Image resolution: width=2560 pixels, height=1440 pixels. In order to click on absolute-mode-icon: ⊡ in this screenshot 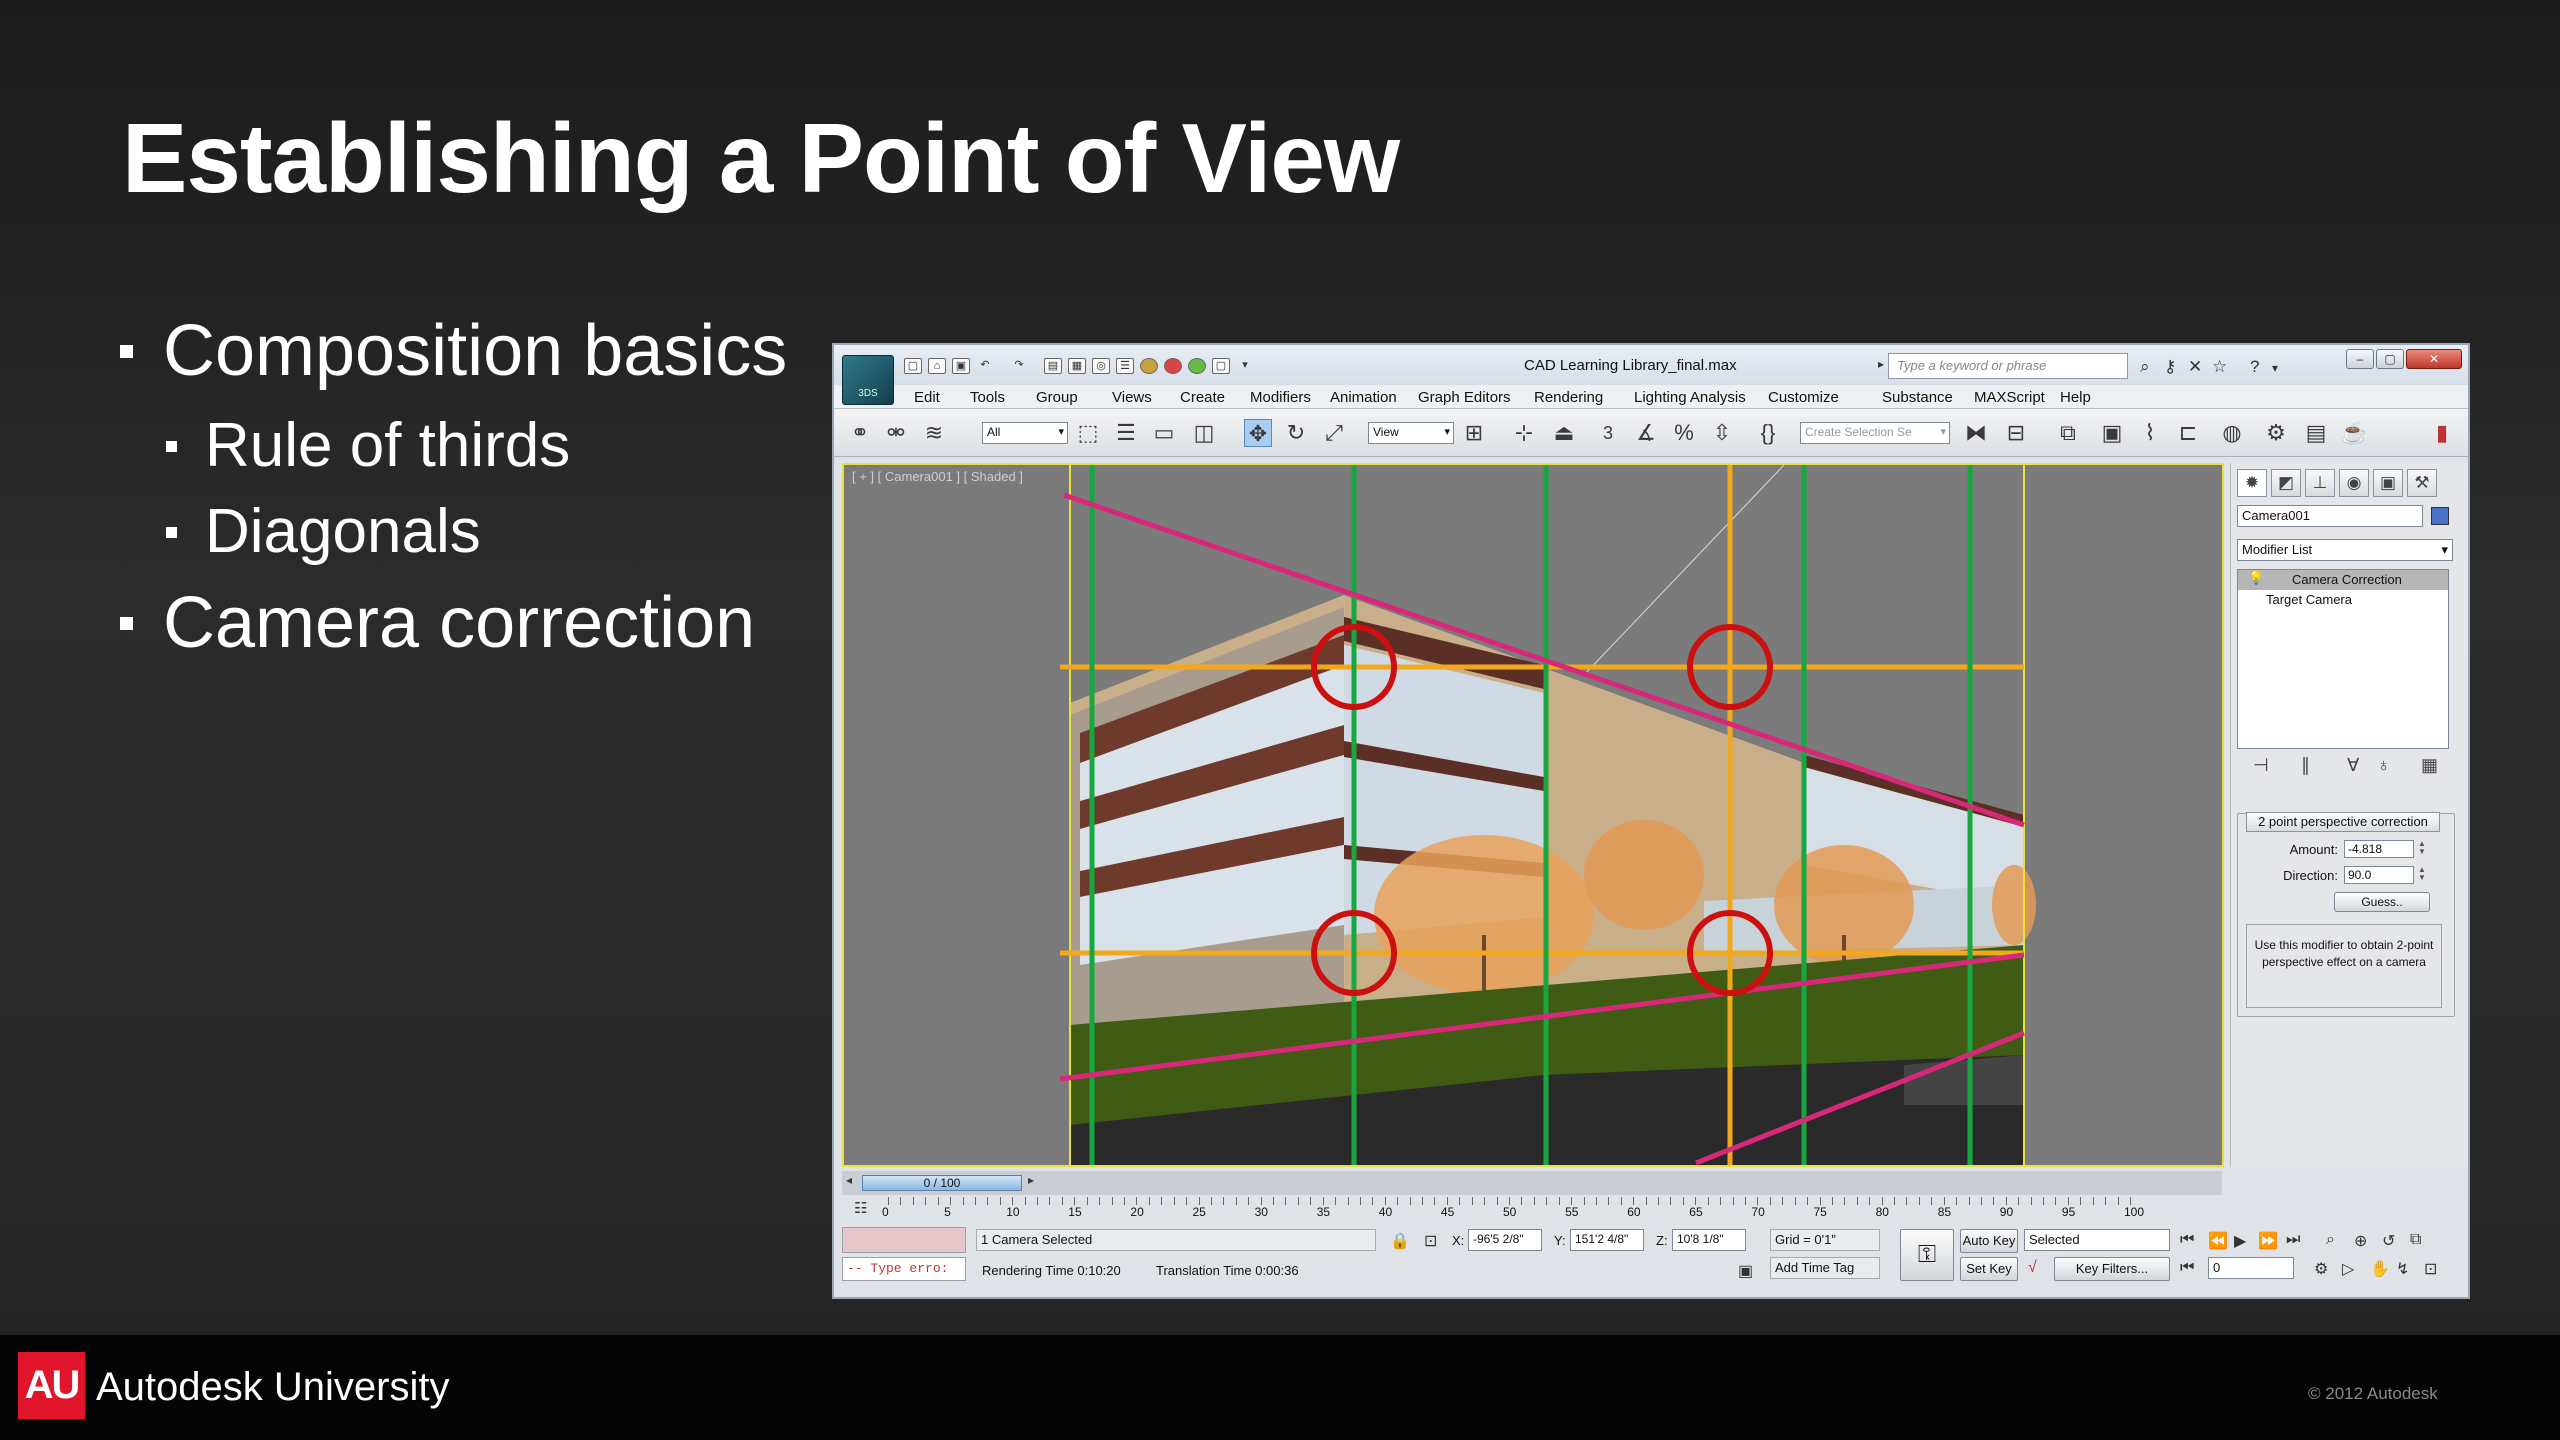, I will do `click(1430, 1241)`.